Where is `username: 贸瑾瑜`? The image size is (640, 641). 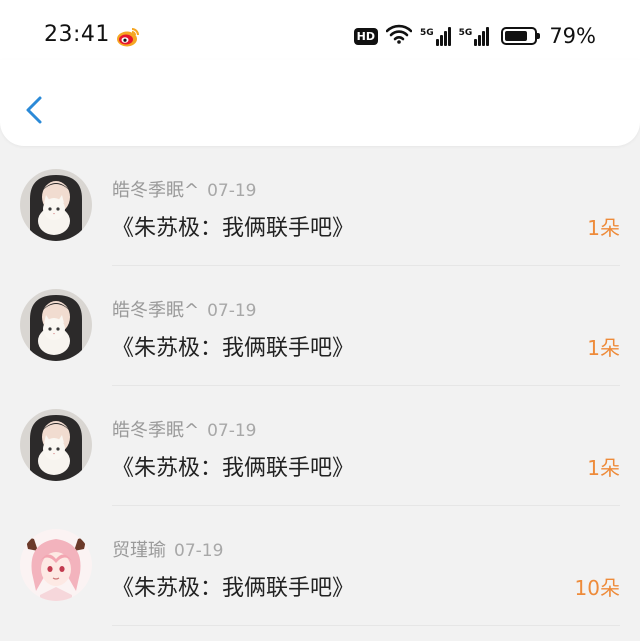 username: 贸瑾瑜 is located at coordinates (139, 550).